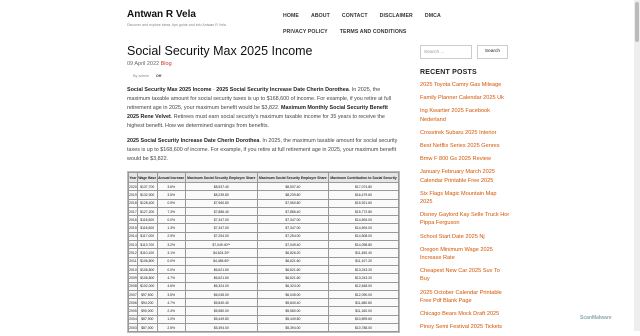  Describe the element at coordinates (320, 16) in the screenshot. I see `nav-about: ABOUT` at that location.